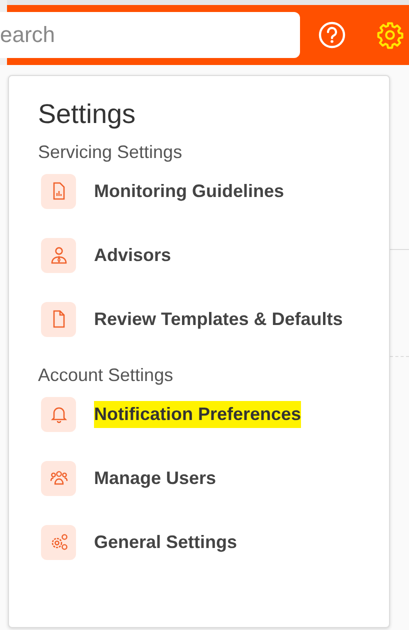 The height and width of the screenshot is (630, 409). What do you see at coordinates (332, 35) in the screenshot?
I see `help-icon` at bounding box center [332, 35].